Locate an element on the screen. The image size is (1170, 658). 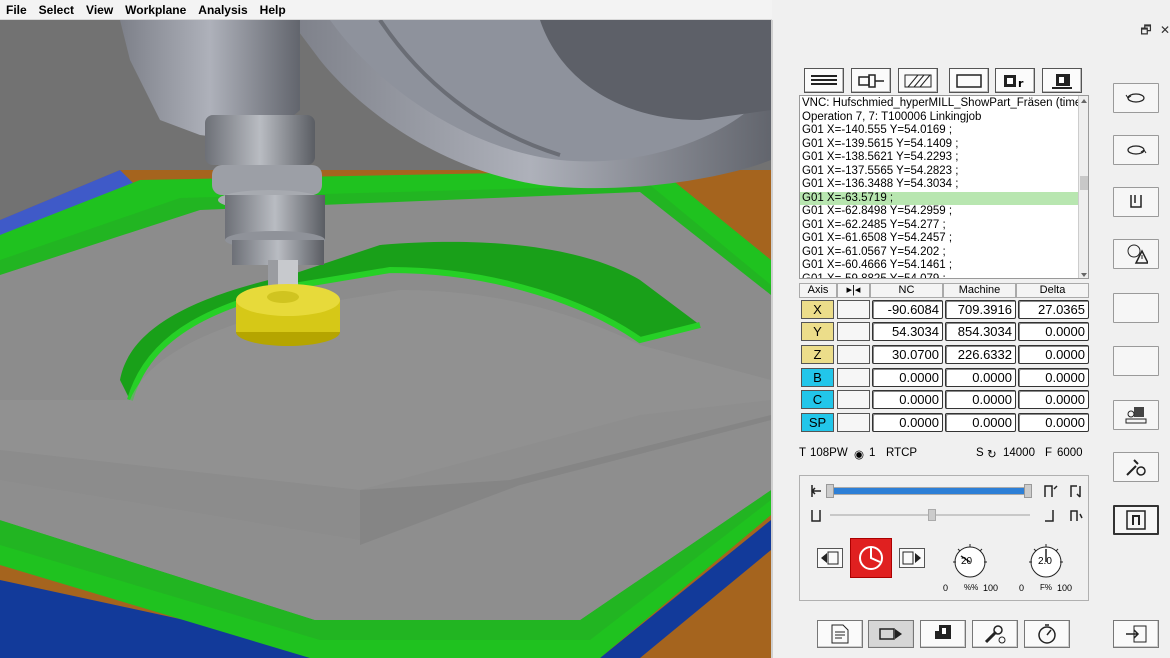
wrench-settings-button is located at coordinates (995, 634).